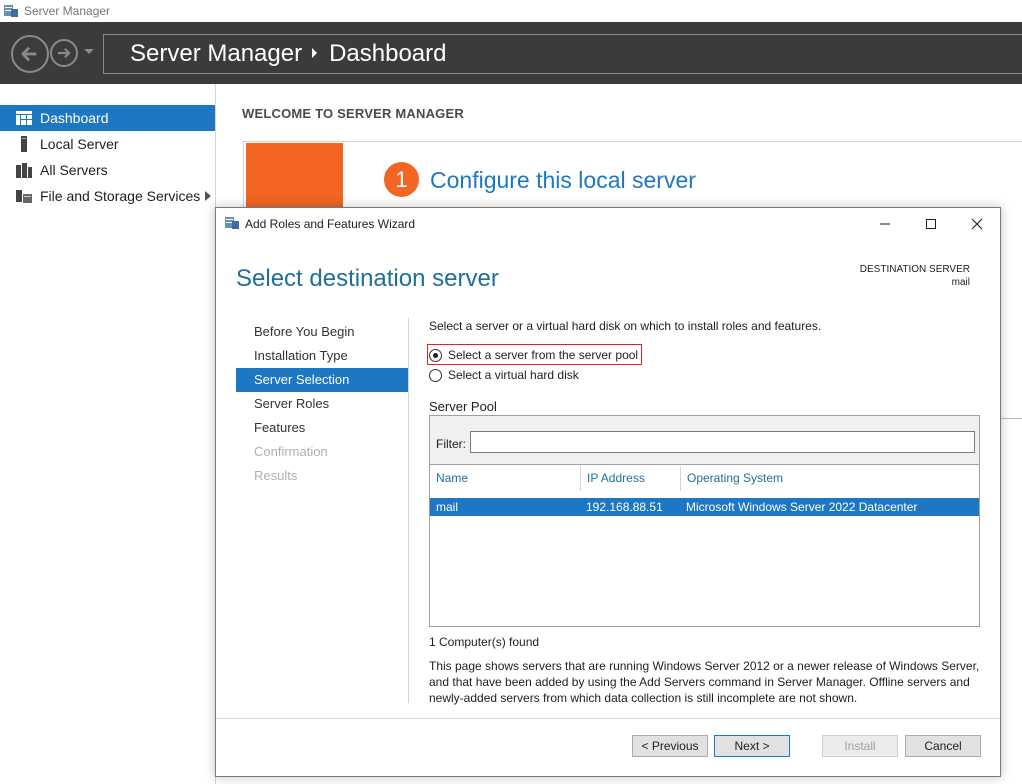  I want to click on minimize-button, so click(885, 224).